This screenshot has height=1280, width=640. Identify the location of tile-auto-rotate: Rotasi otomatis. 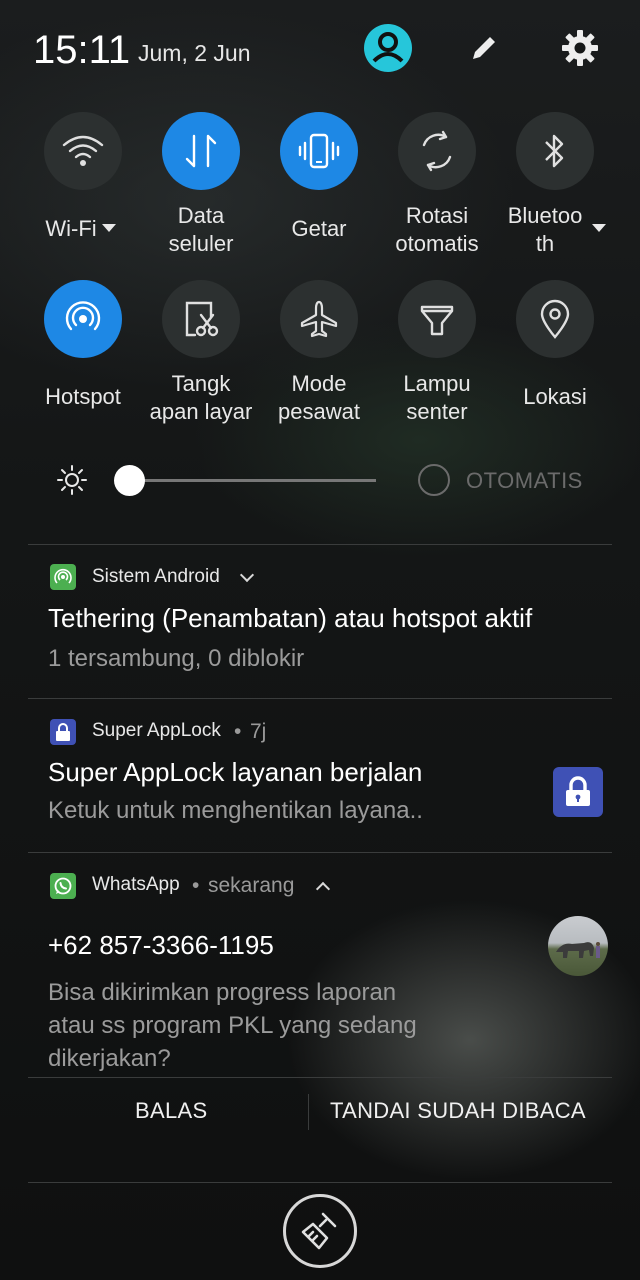
(437, 187).